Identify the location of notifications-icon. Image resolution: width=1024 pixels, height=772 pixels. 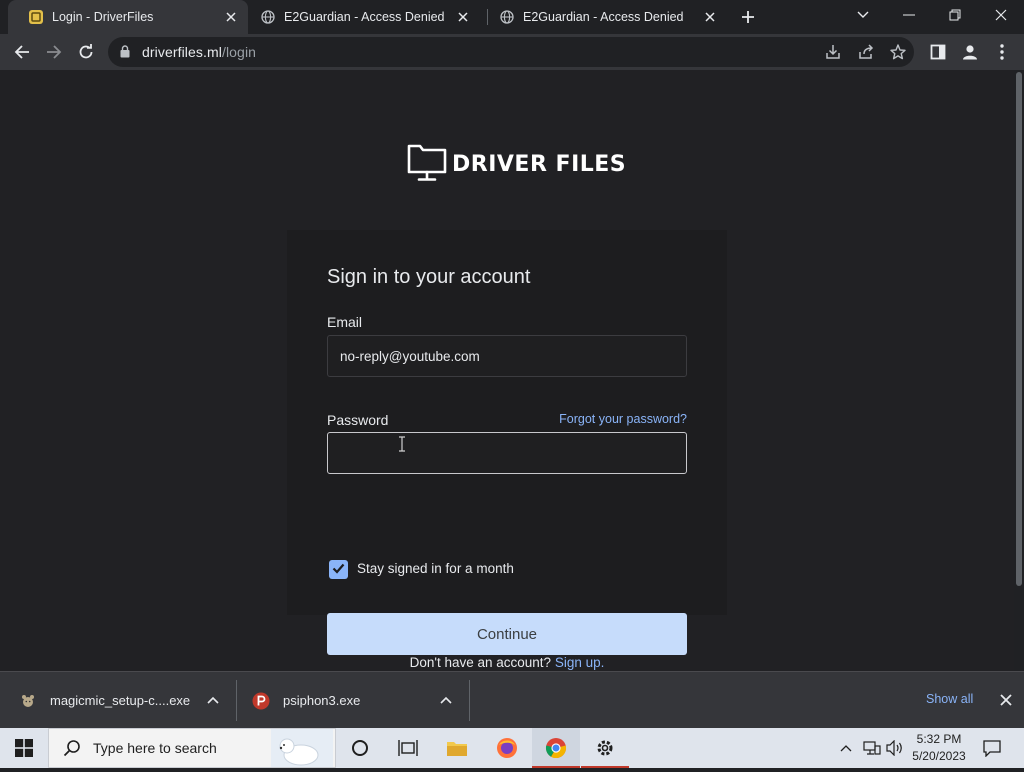
(992, 748).